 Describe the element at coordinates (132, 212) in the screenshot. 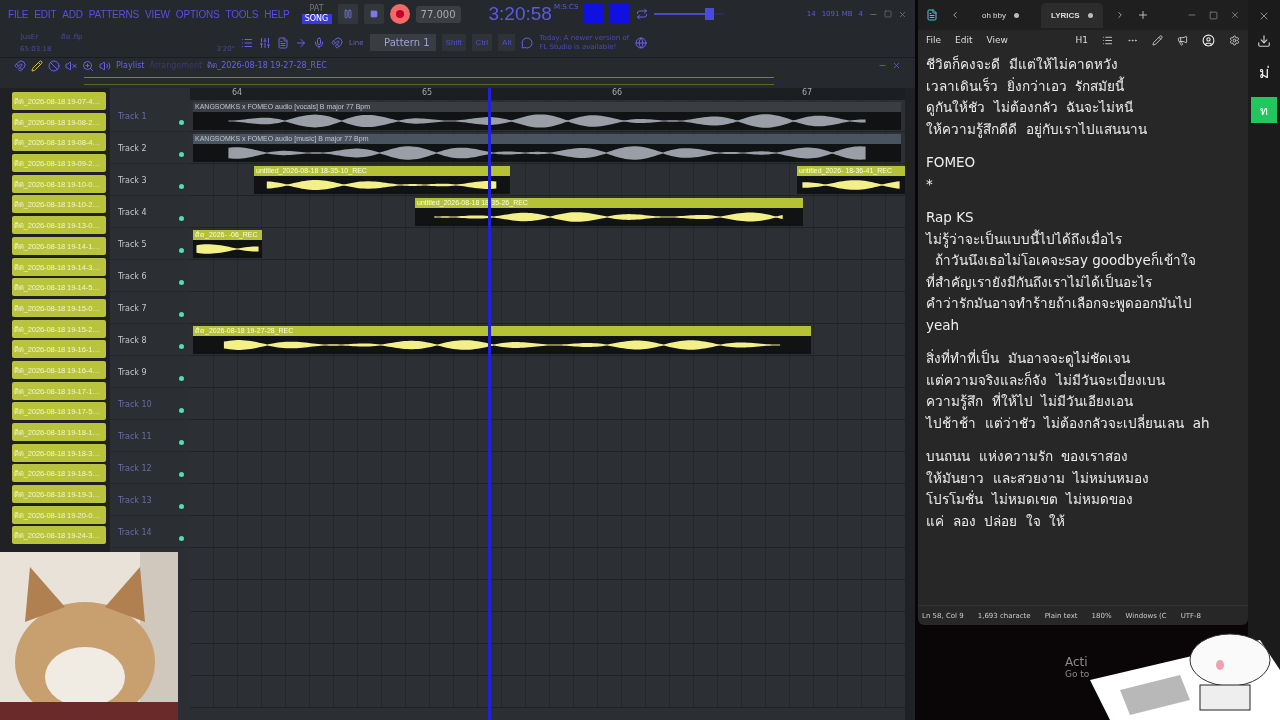

I see `track-label: Track 4` at that location.